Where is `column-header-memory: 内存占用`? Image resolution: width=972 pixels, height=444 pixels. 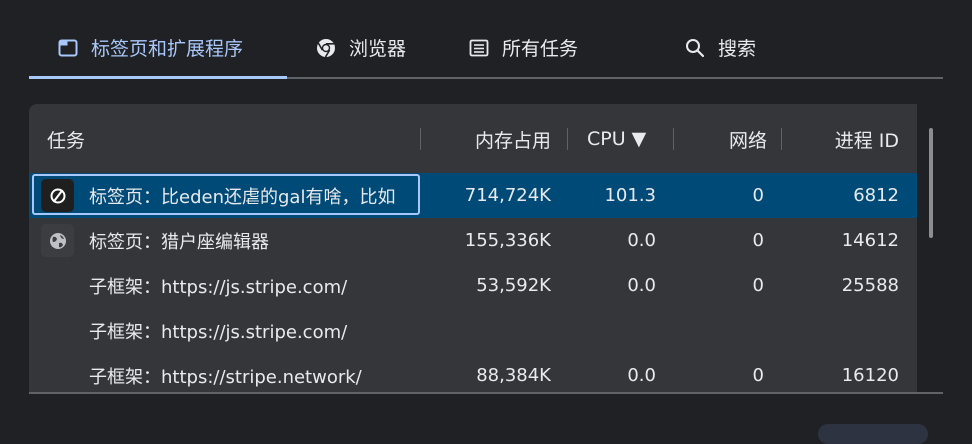
column-header-memory: 内存占用 is located at coordinates (490, 139).